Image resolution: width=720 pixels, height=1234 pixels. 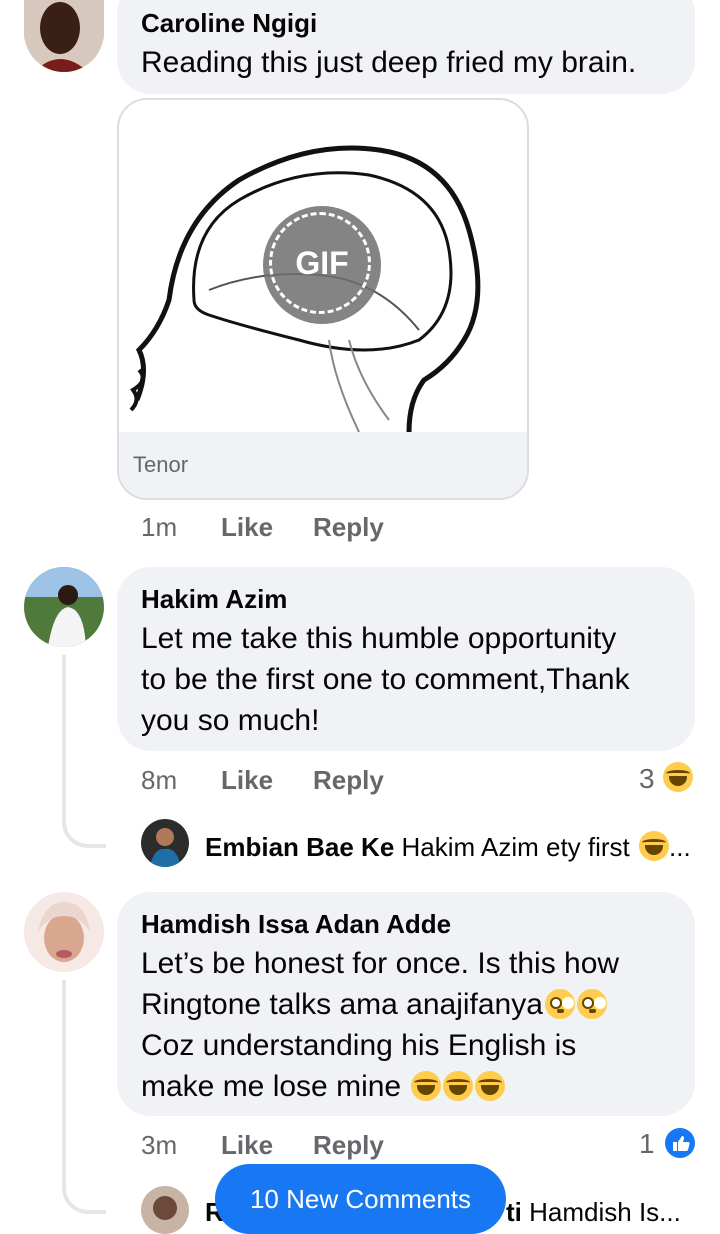 I want to click on comment-text-line: to be the first one to comment,Thank, so click(x=385, y=679).